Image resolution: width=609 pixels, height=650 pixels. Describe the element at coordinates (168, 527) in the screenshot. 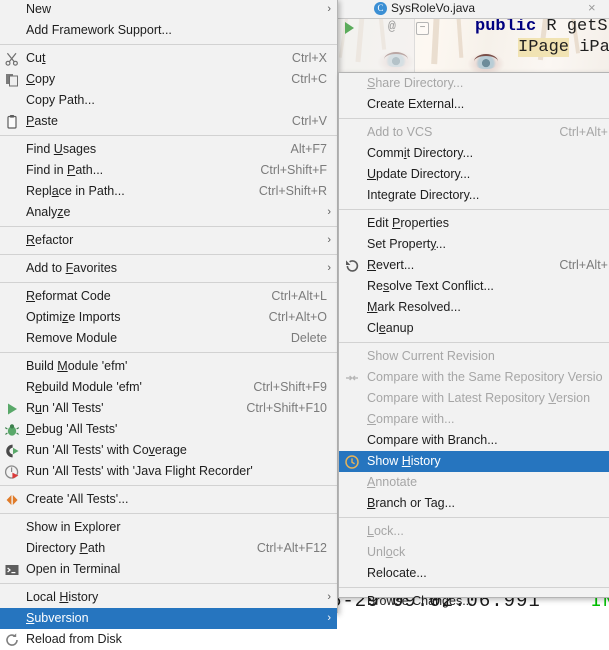

I see `menu-item-show-in-explorer: Show in Explorer` at that location.